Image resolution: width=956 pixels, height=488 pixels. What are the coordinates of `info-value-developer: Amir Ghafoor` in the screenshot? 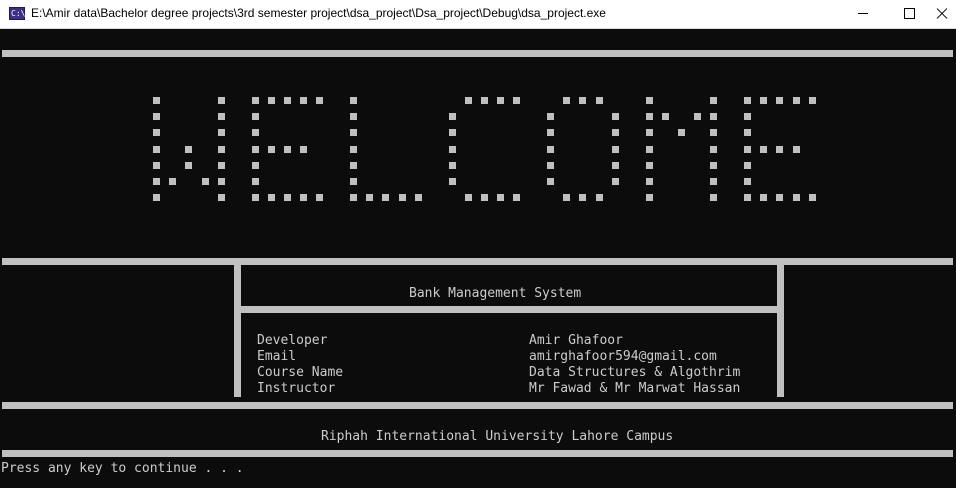 It's located at (576, 340).